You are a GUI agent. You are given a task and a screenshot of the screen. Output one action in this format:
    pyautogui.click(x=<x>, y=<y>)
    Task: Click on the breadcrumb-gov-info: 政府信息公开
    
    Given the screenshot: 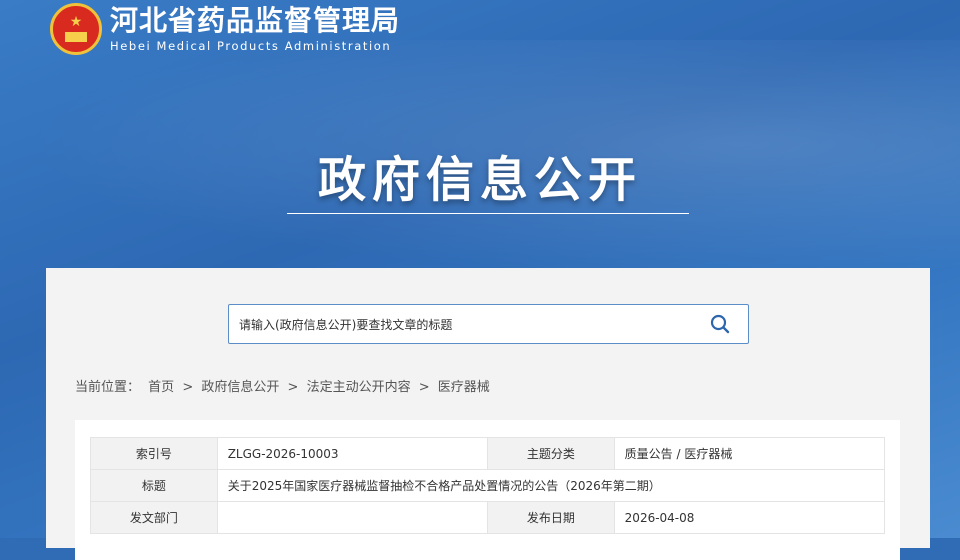 What is the action you would take?
    pyautogui.click(x=240, y=387)
    